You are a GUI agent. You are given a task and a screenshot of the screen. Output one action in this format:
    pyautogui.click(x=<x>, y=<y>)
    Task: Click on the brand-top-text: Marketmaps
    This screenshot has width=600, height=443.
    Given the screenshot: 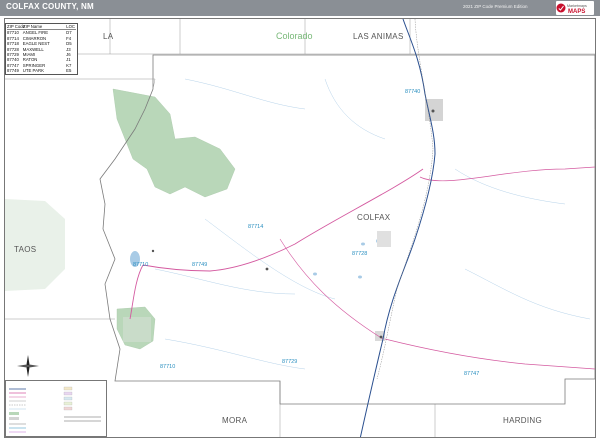 What is the action you would take?
    pyautogui.click(x=577, y=6)
    